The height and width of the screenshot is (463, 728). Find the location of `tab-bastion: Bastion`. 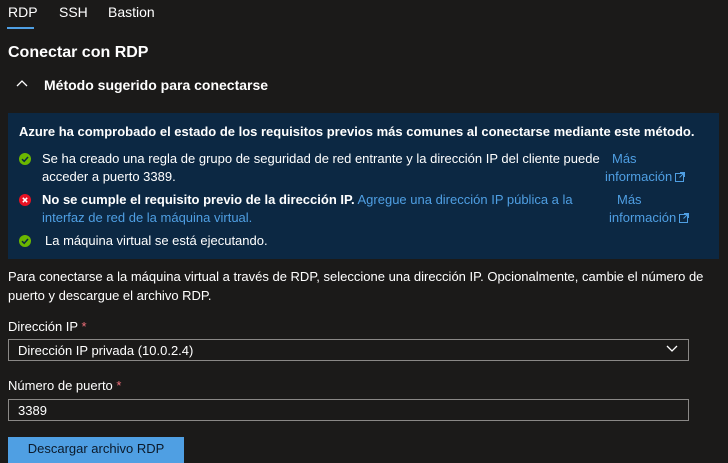

tab-bastion: Bastion is located at coordinates (131, 12).